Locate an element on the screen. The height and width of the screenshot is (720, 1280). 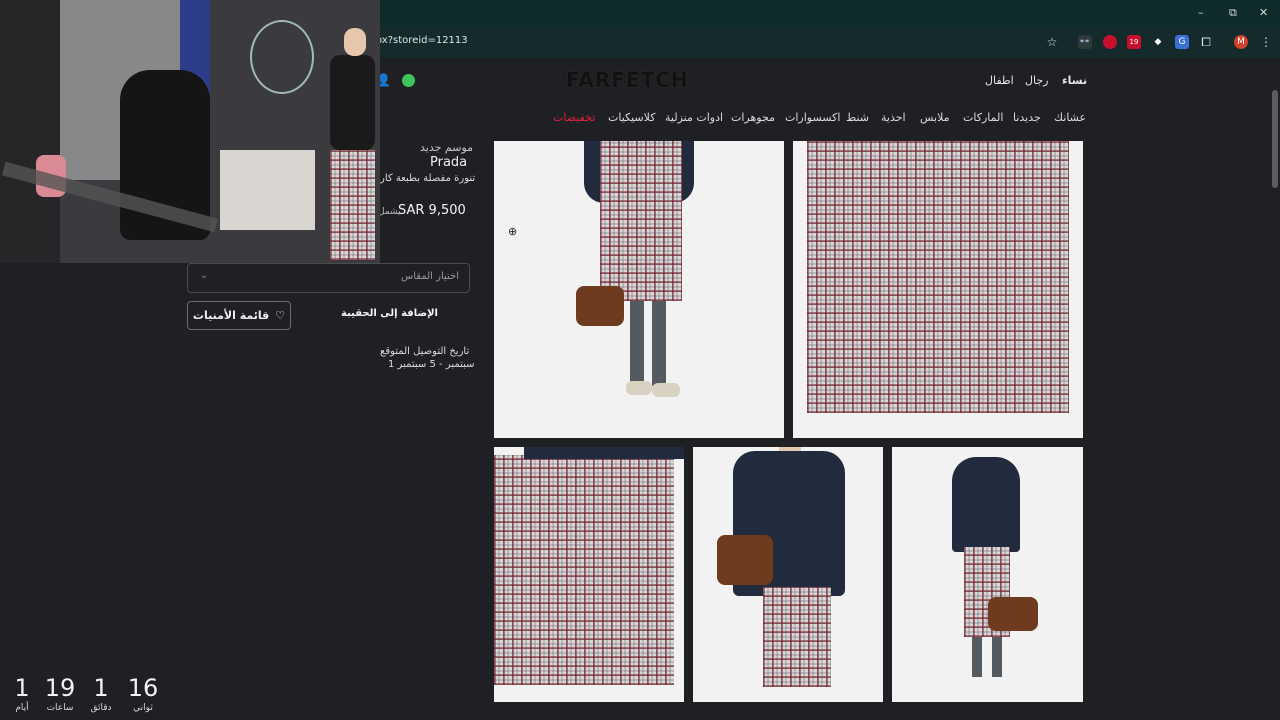
incognito-icon: 👓 is located at coordinates (1085, 42).